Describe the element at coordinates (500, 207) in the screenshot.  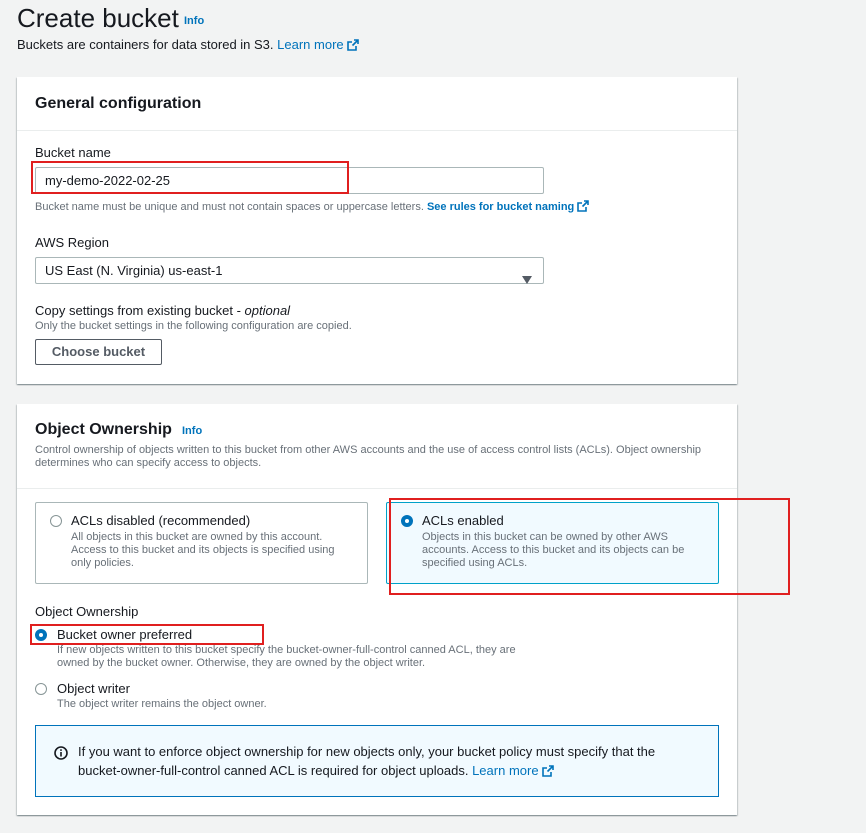
I see `rules-link-text: See rules for bucket naming` at that location.